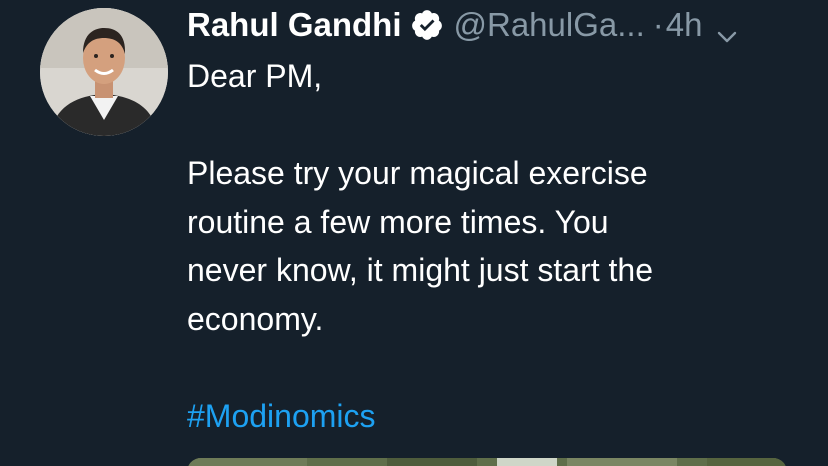 This screenshot has height=466, width=828. I want to click on tweet-line: economy., so click(255, 318).